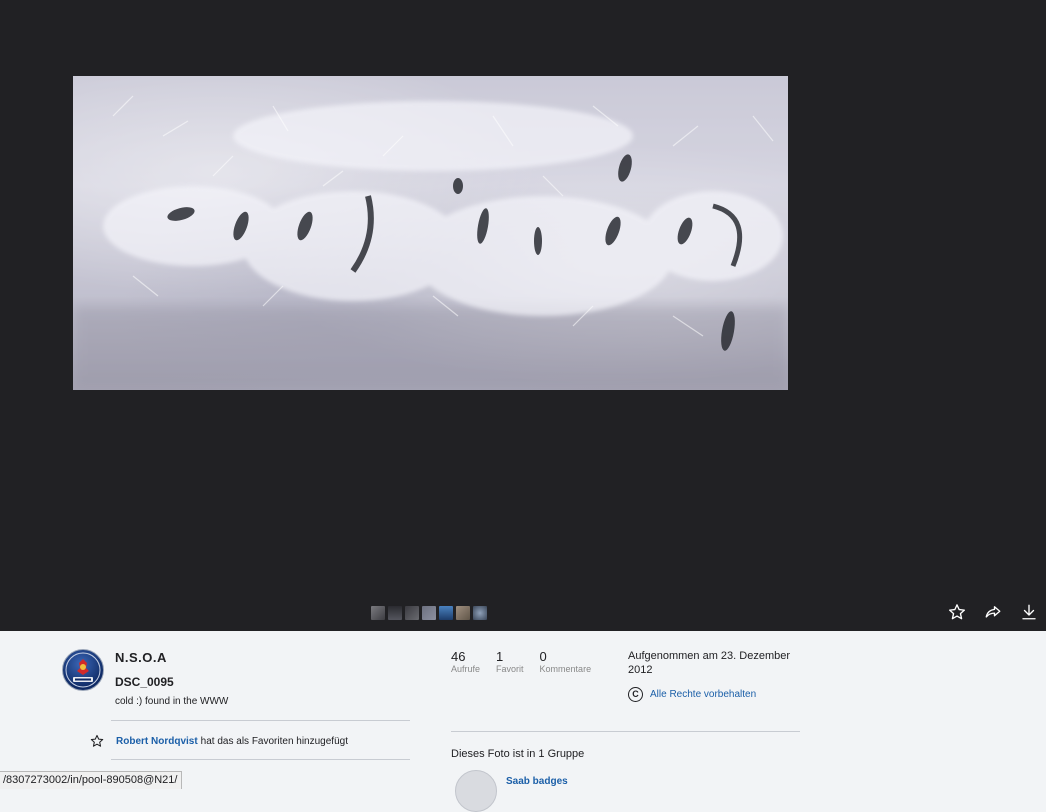 The image size is (1046, 812). Describe the element at coordinates (141, 657) in the screenshot. I see `author-name: N.S.O.A` at that location.